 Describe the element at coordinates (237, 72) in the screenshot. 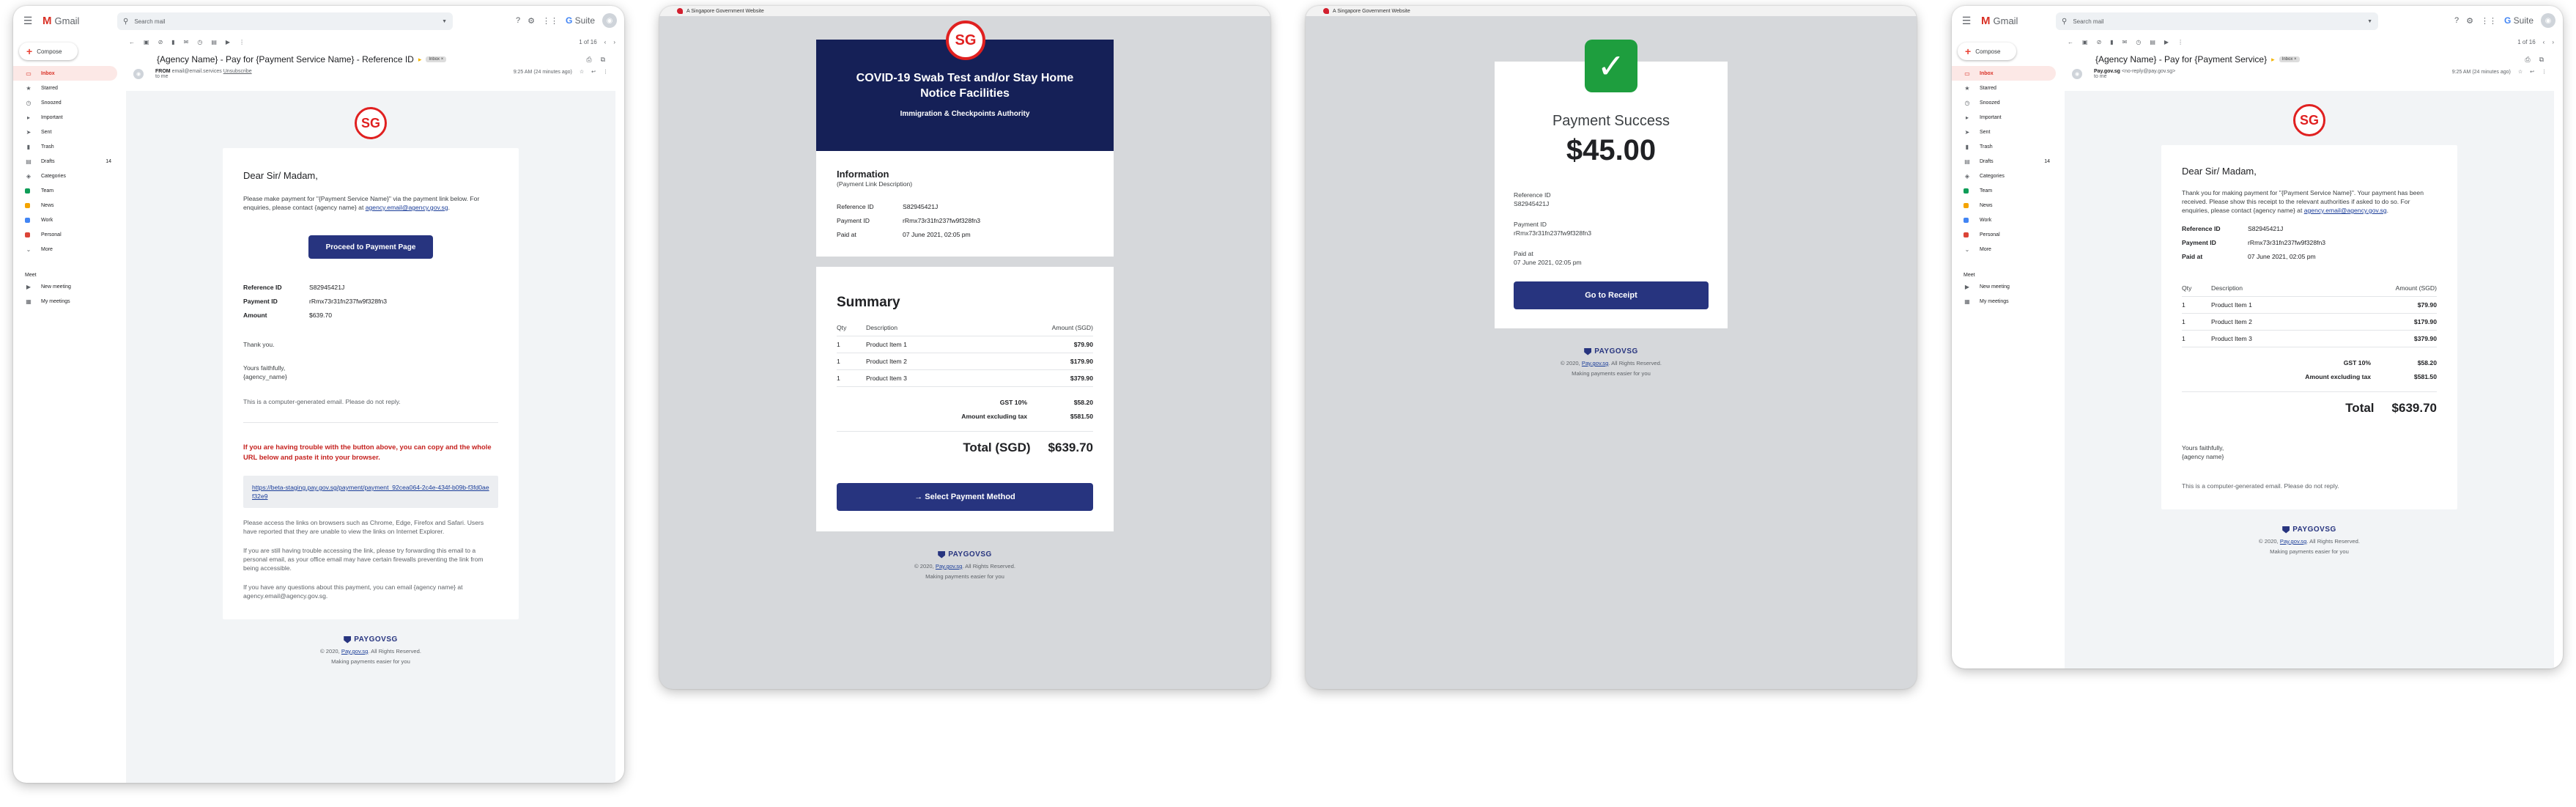

I see `unsubscribe-link: Unsubscribe` at that location.